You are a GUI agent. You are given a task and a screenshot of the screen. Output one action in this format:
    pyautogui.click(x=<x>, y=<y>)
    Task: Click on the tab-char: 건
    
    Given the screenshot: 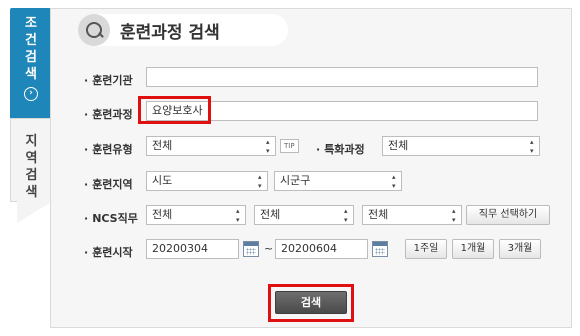 What is the action you would take?
    pyautogui.click(x=31, y=40)
    